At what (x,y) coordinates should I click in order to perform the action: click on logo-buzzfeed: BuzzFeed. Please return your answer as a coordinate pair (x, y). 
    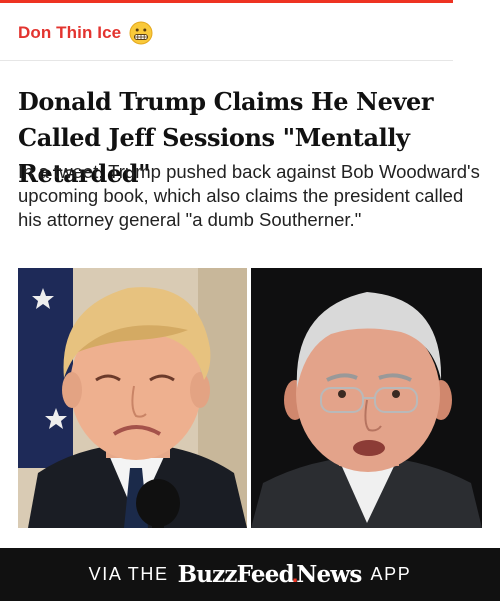
    Looking at the image, I should click on (236, 574).